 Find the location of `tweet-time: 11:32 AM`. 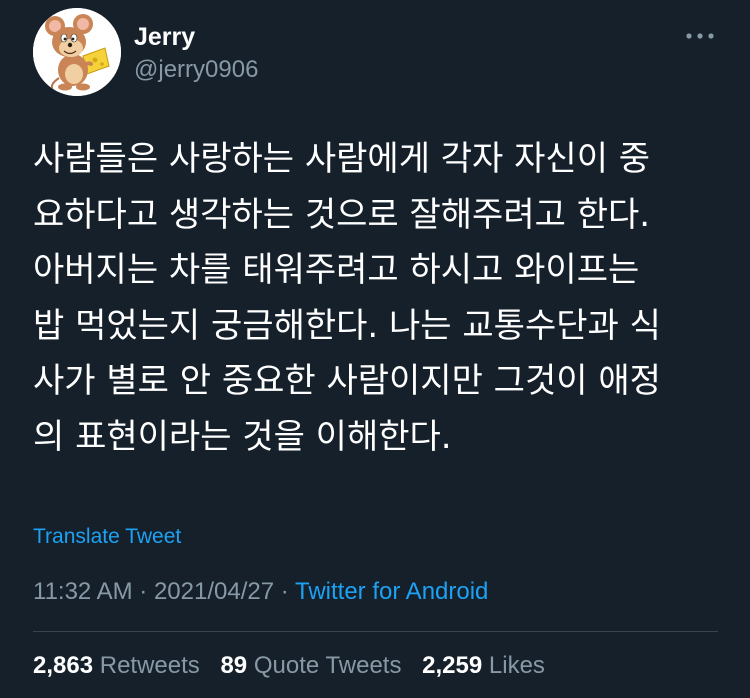

tweet-time: 11:32 AM is located at coordinates (83, 591).